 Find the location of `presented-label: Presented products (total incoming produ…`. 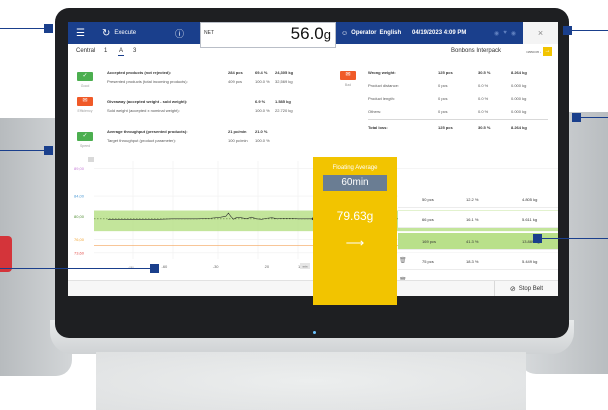

presented-label: Presented products (total incoming produ… is located at coordinates (147, 81).